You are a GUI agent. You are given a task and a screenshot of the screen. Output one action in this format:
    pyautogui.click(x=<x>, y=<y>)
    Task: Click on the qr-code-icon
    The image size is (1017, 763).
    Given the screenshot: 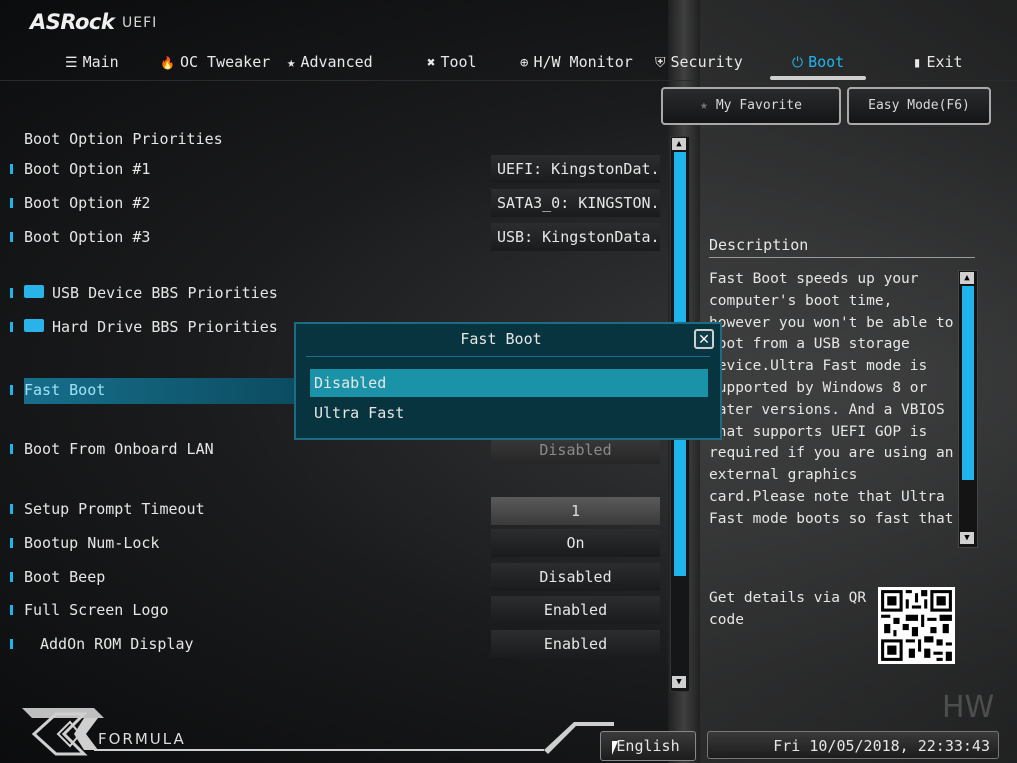 What is the action you would take?
    pyautogui.click(x=916, y=625)
    